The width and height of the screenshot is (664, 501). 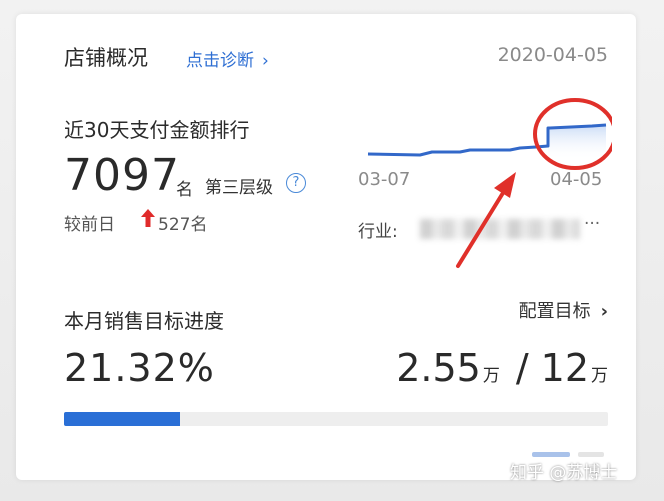 What do you see at coordinates (599, 376) in the screenshot?
I see `goal-unit: 万` at bounding box center [599, 376].